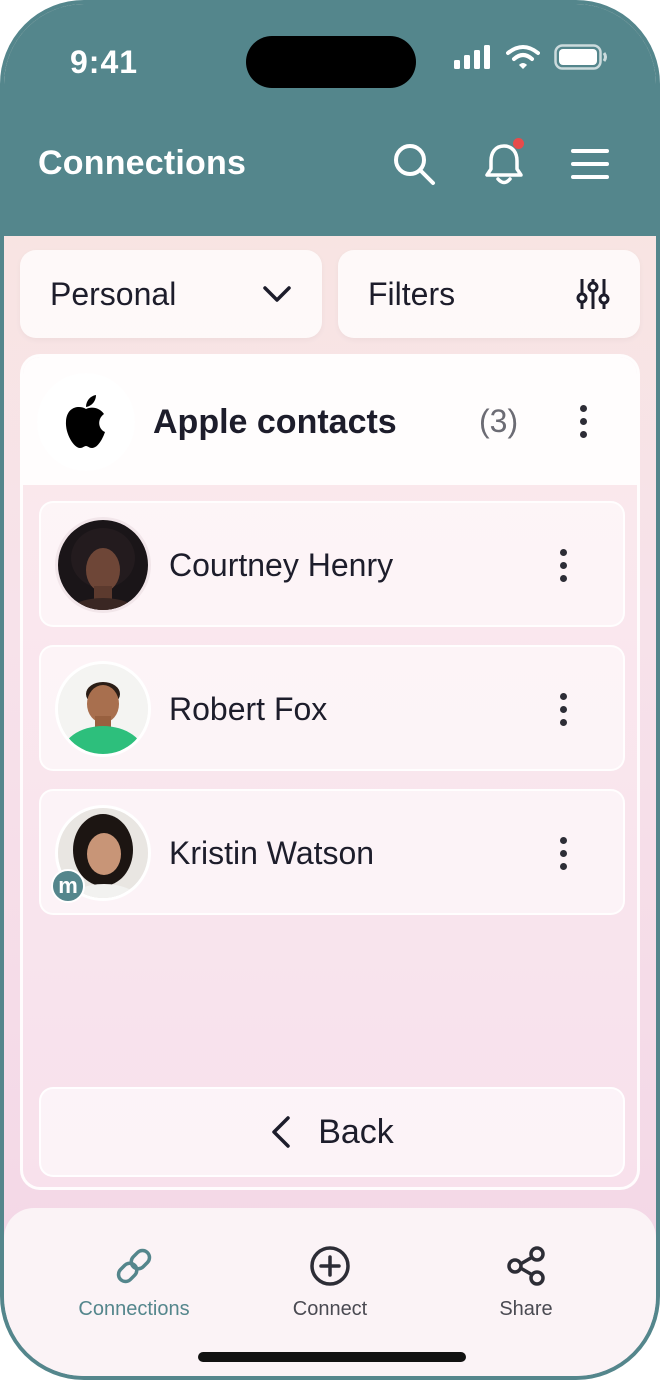 This screenshot has width=660, height=1380. I want to click on contact-row-kristin-watson: m Kristin Watson, so click(332, 852).